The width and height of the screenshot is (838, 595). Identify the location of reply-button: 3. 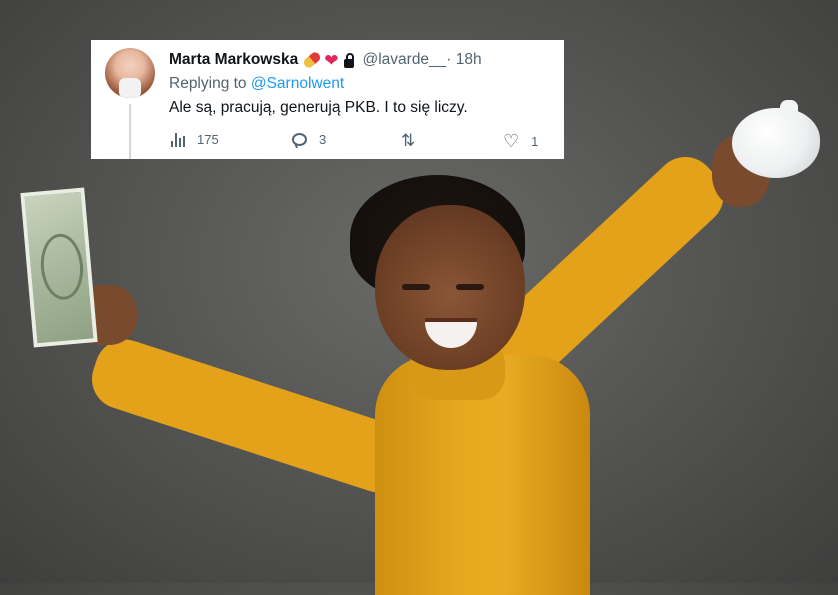
(309, 139).